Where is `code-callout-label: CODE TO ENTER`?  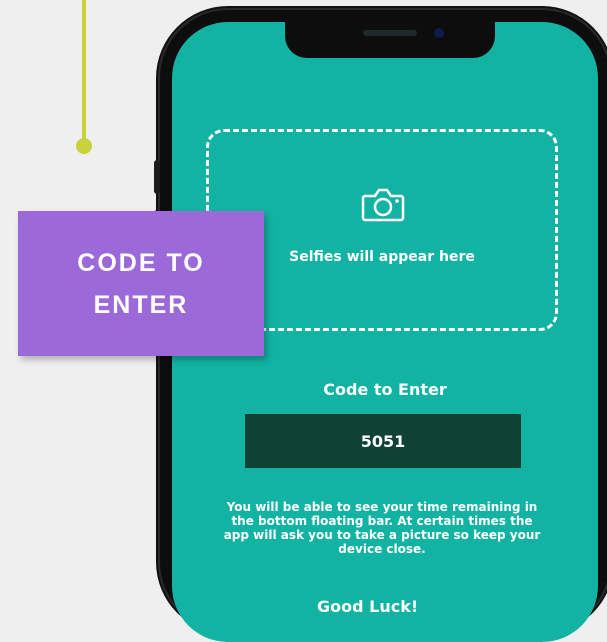 code-callout-label: CODE TO ENTER is located at coordinates (141, 283).